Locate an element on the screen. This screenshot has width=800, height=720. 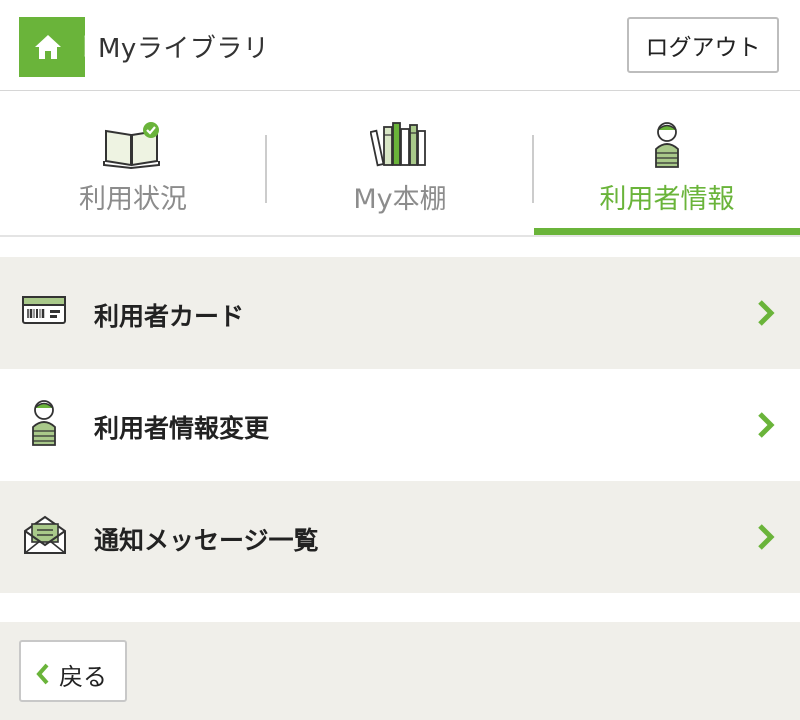
home-button-label: ト is located at coordinates (80, 48).